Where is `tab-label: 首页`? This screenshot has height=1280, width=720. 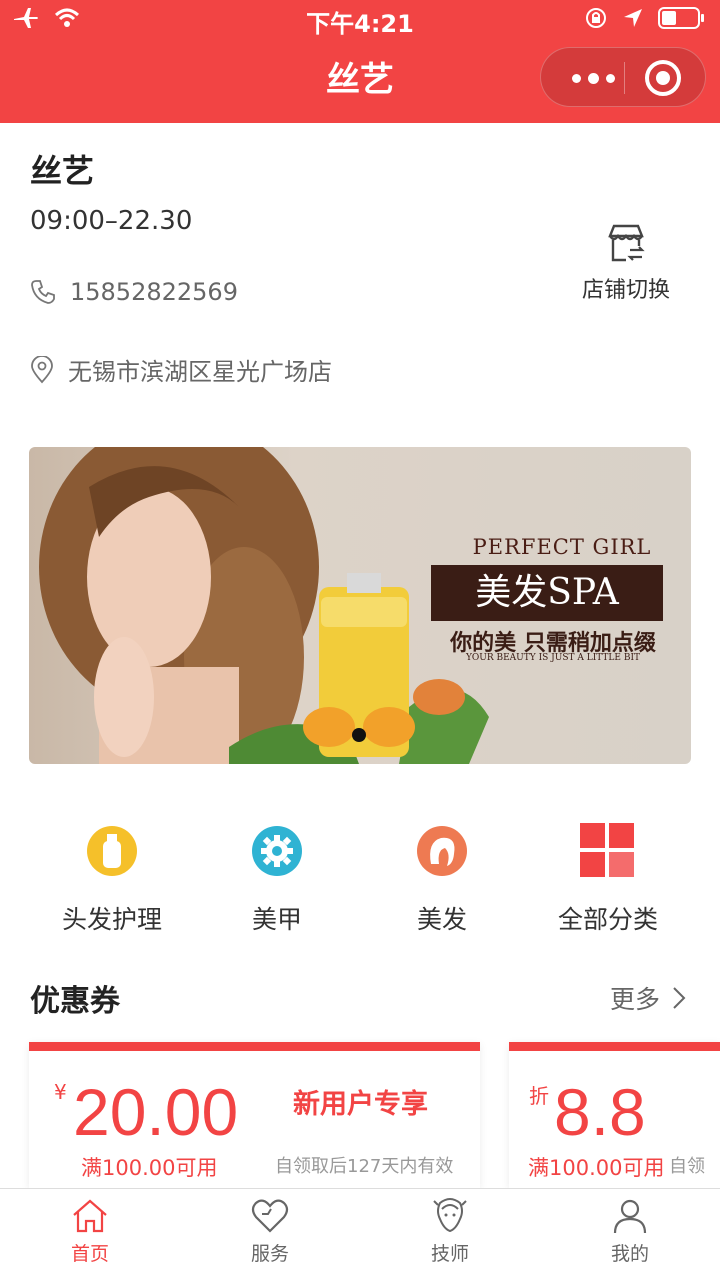
tab-label: 首页 is located at coordinates (89, 1254).